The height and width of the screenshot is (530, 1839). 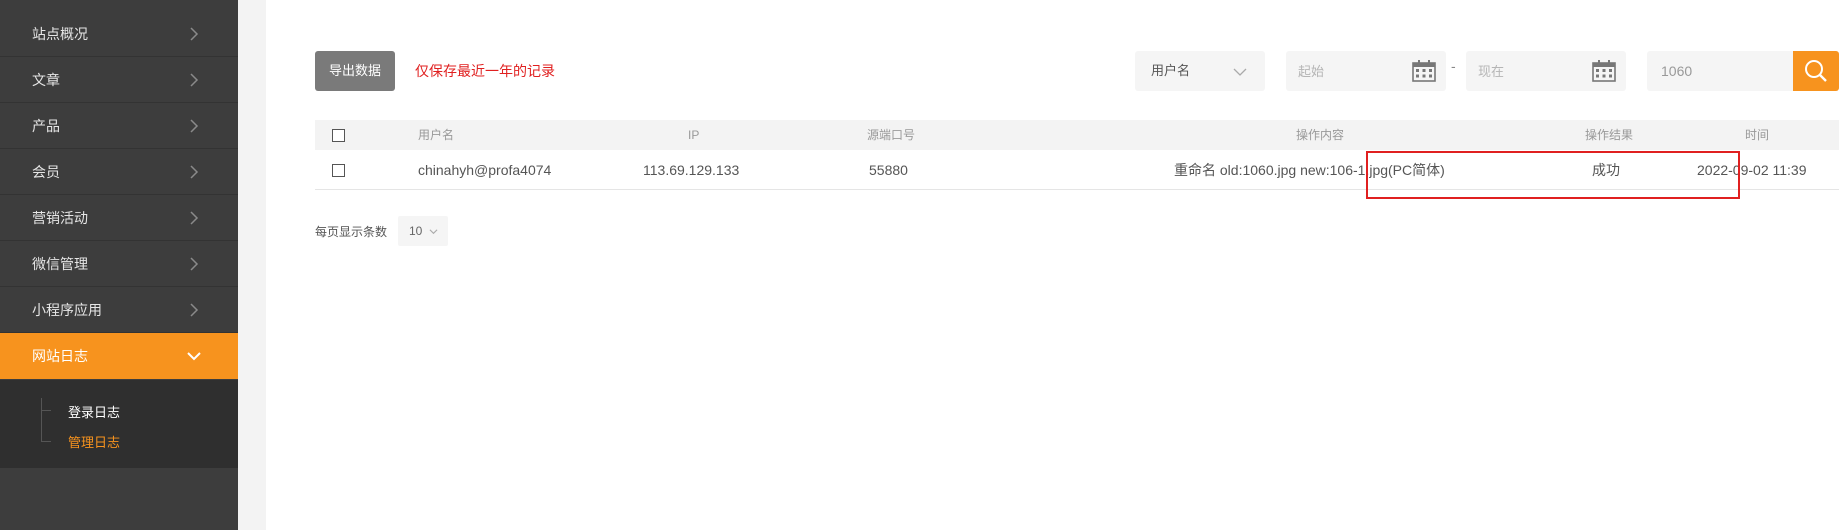 What do you see at coordinates (694, 135) in the screenshot?
I see `column-header-ip: IP` at bounding box center [694, 135].